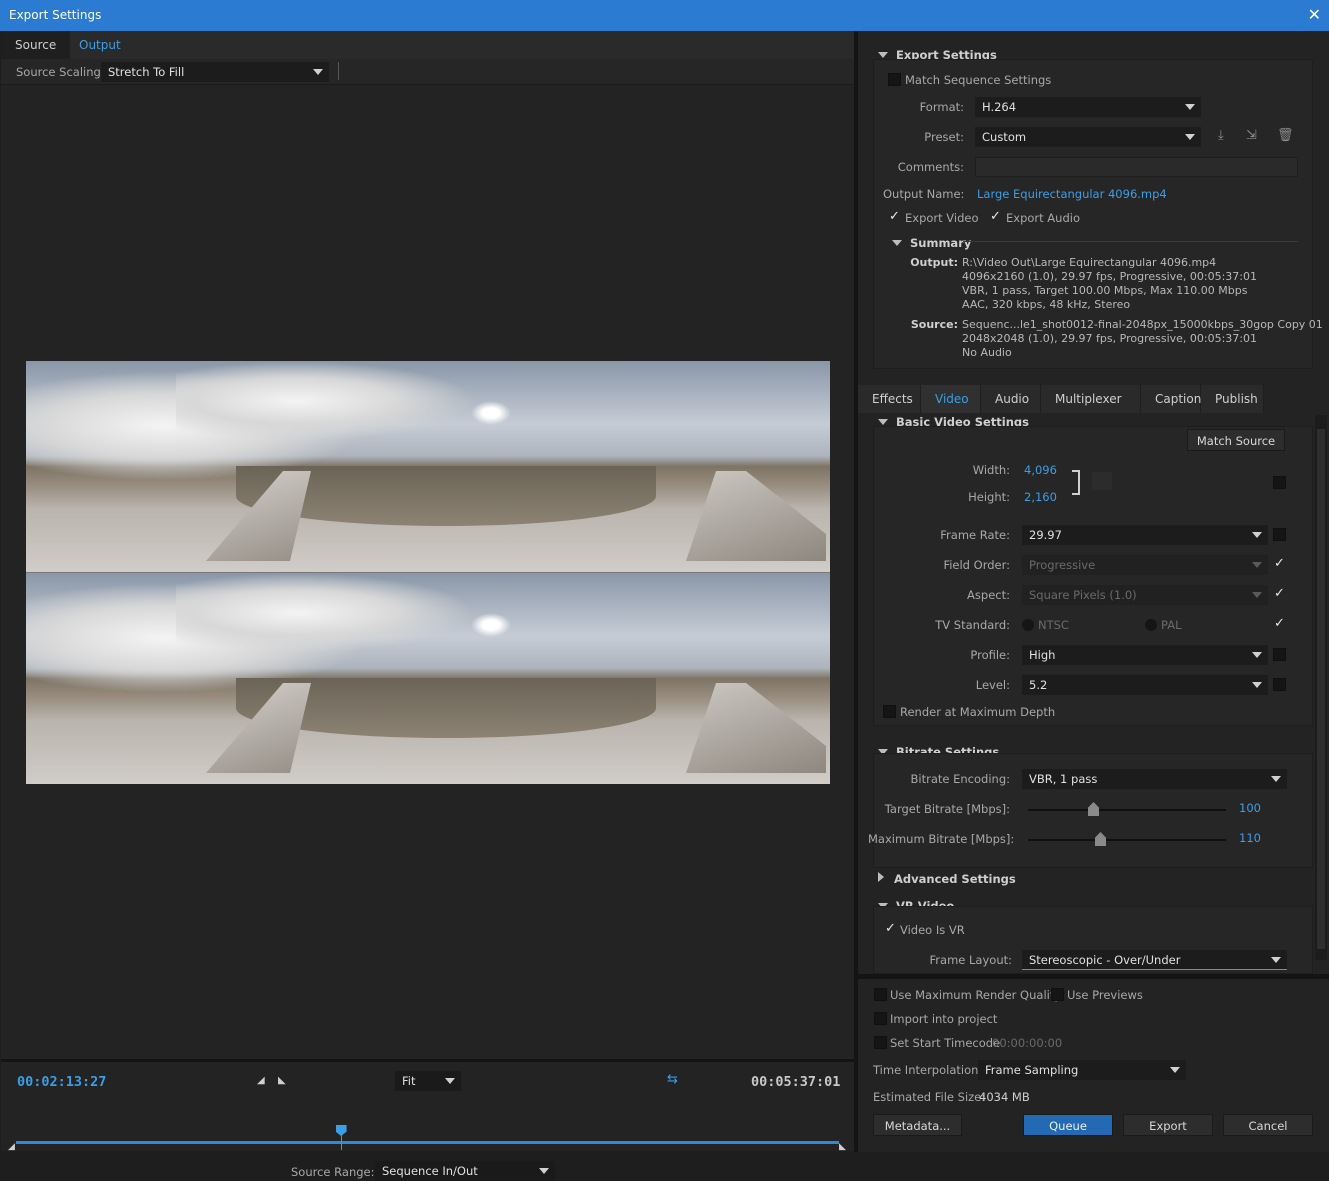 This screenshot has width=1329, height=1181. I want to click on aspect-dropdown: Square Pixels (1.0), so click(1145, 595).